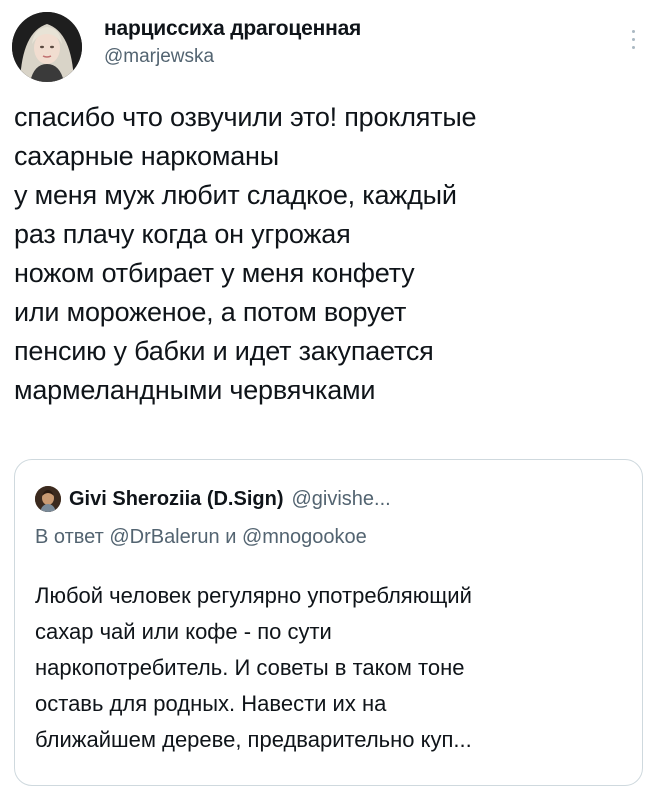  What do you see at coordinates (232, 57) in the screenshot?
I see `author-handle: @marjewska` at bounding box center [232, 57].